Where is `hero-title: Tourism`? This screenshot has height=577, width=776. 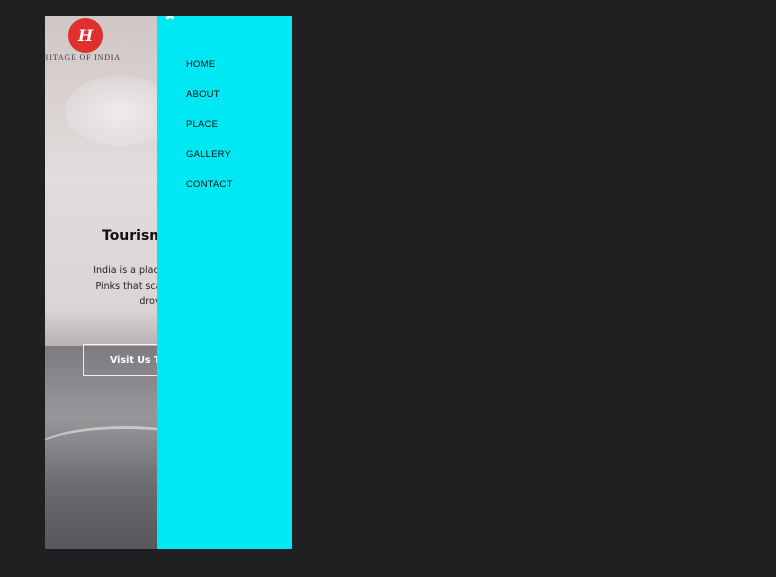 hero-title: Tourism is located at coordinates (133, 236).